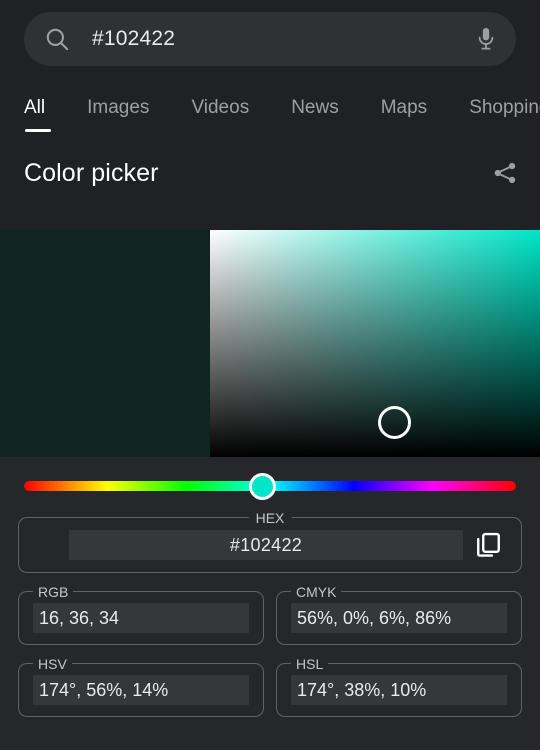  Describe the element at coordinates (315, 107) in the screenshot. I see `tab-label: News` at that location.